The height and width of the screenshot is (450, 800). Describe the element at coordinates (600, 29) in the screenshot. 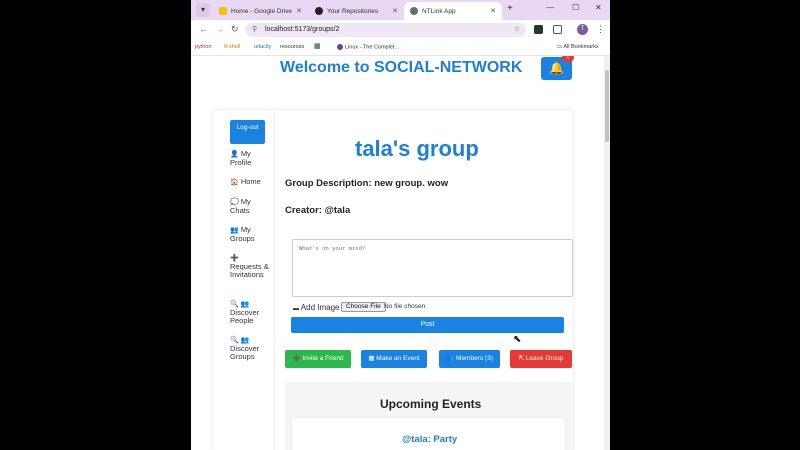

I see `browser-menu-icon: ⋮` at that location.